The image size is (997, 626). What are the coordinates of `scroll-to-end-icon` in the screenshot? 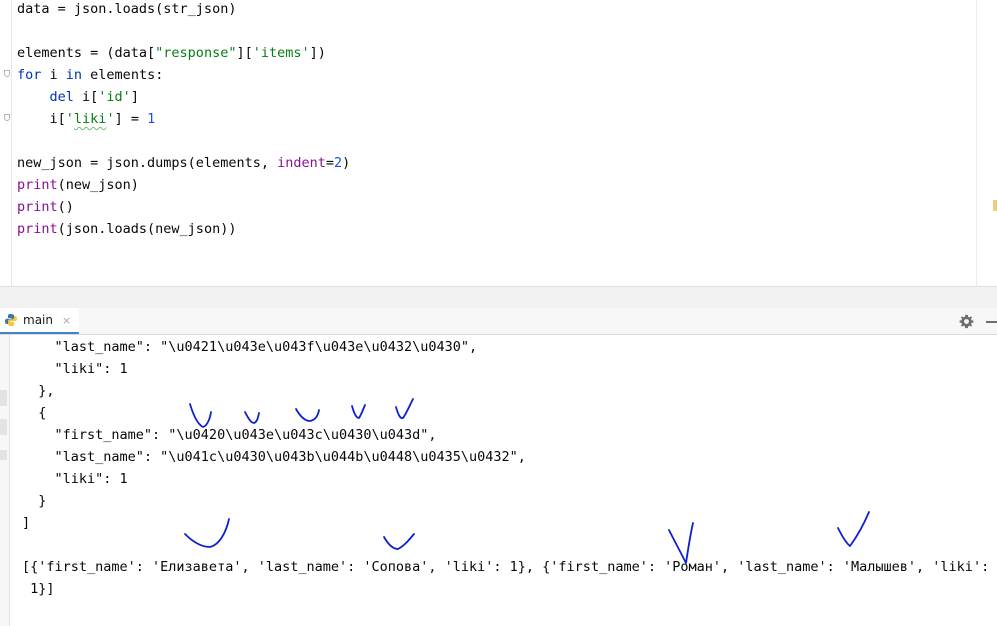 It's located at (3, 398).